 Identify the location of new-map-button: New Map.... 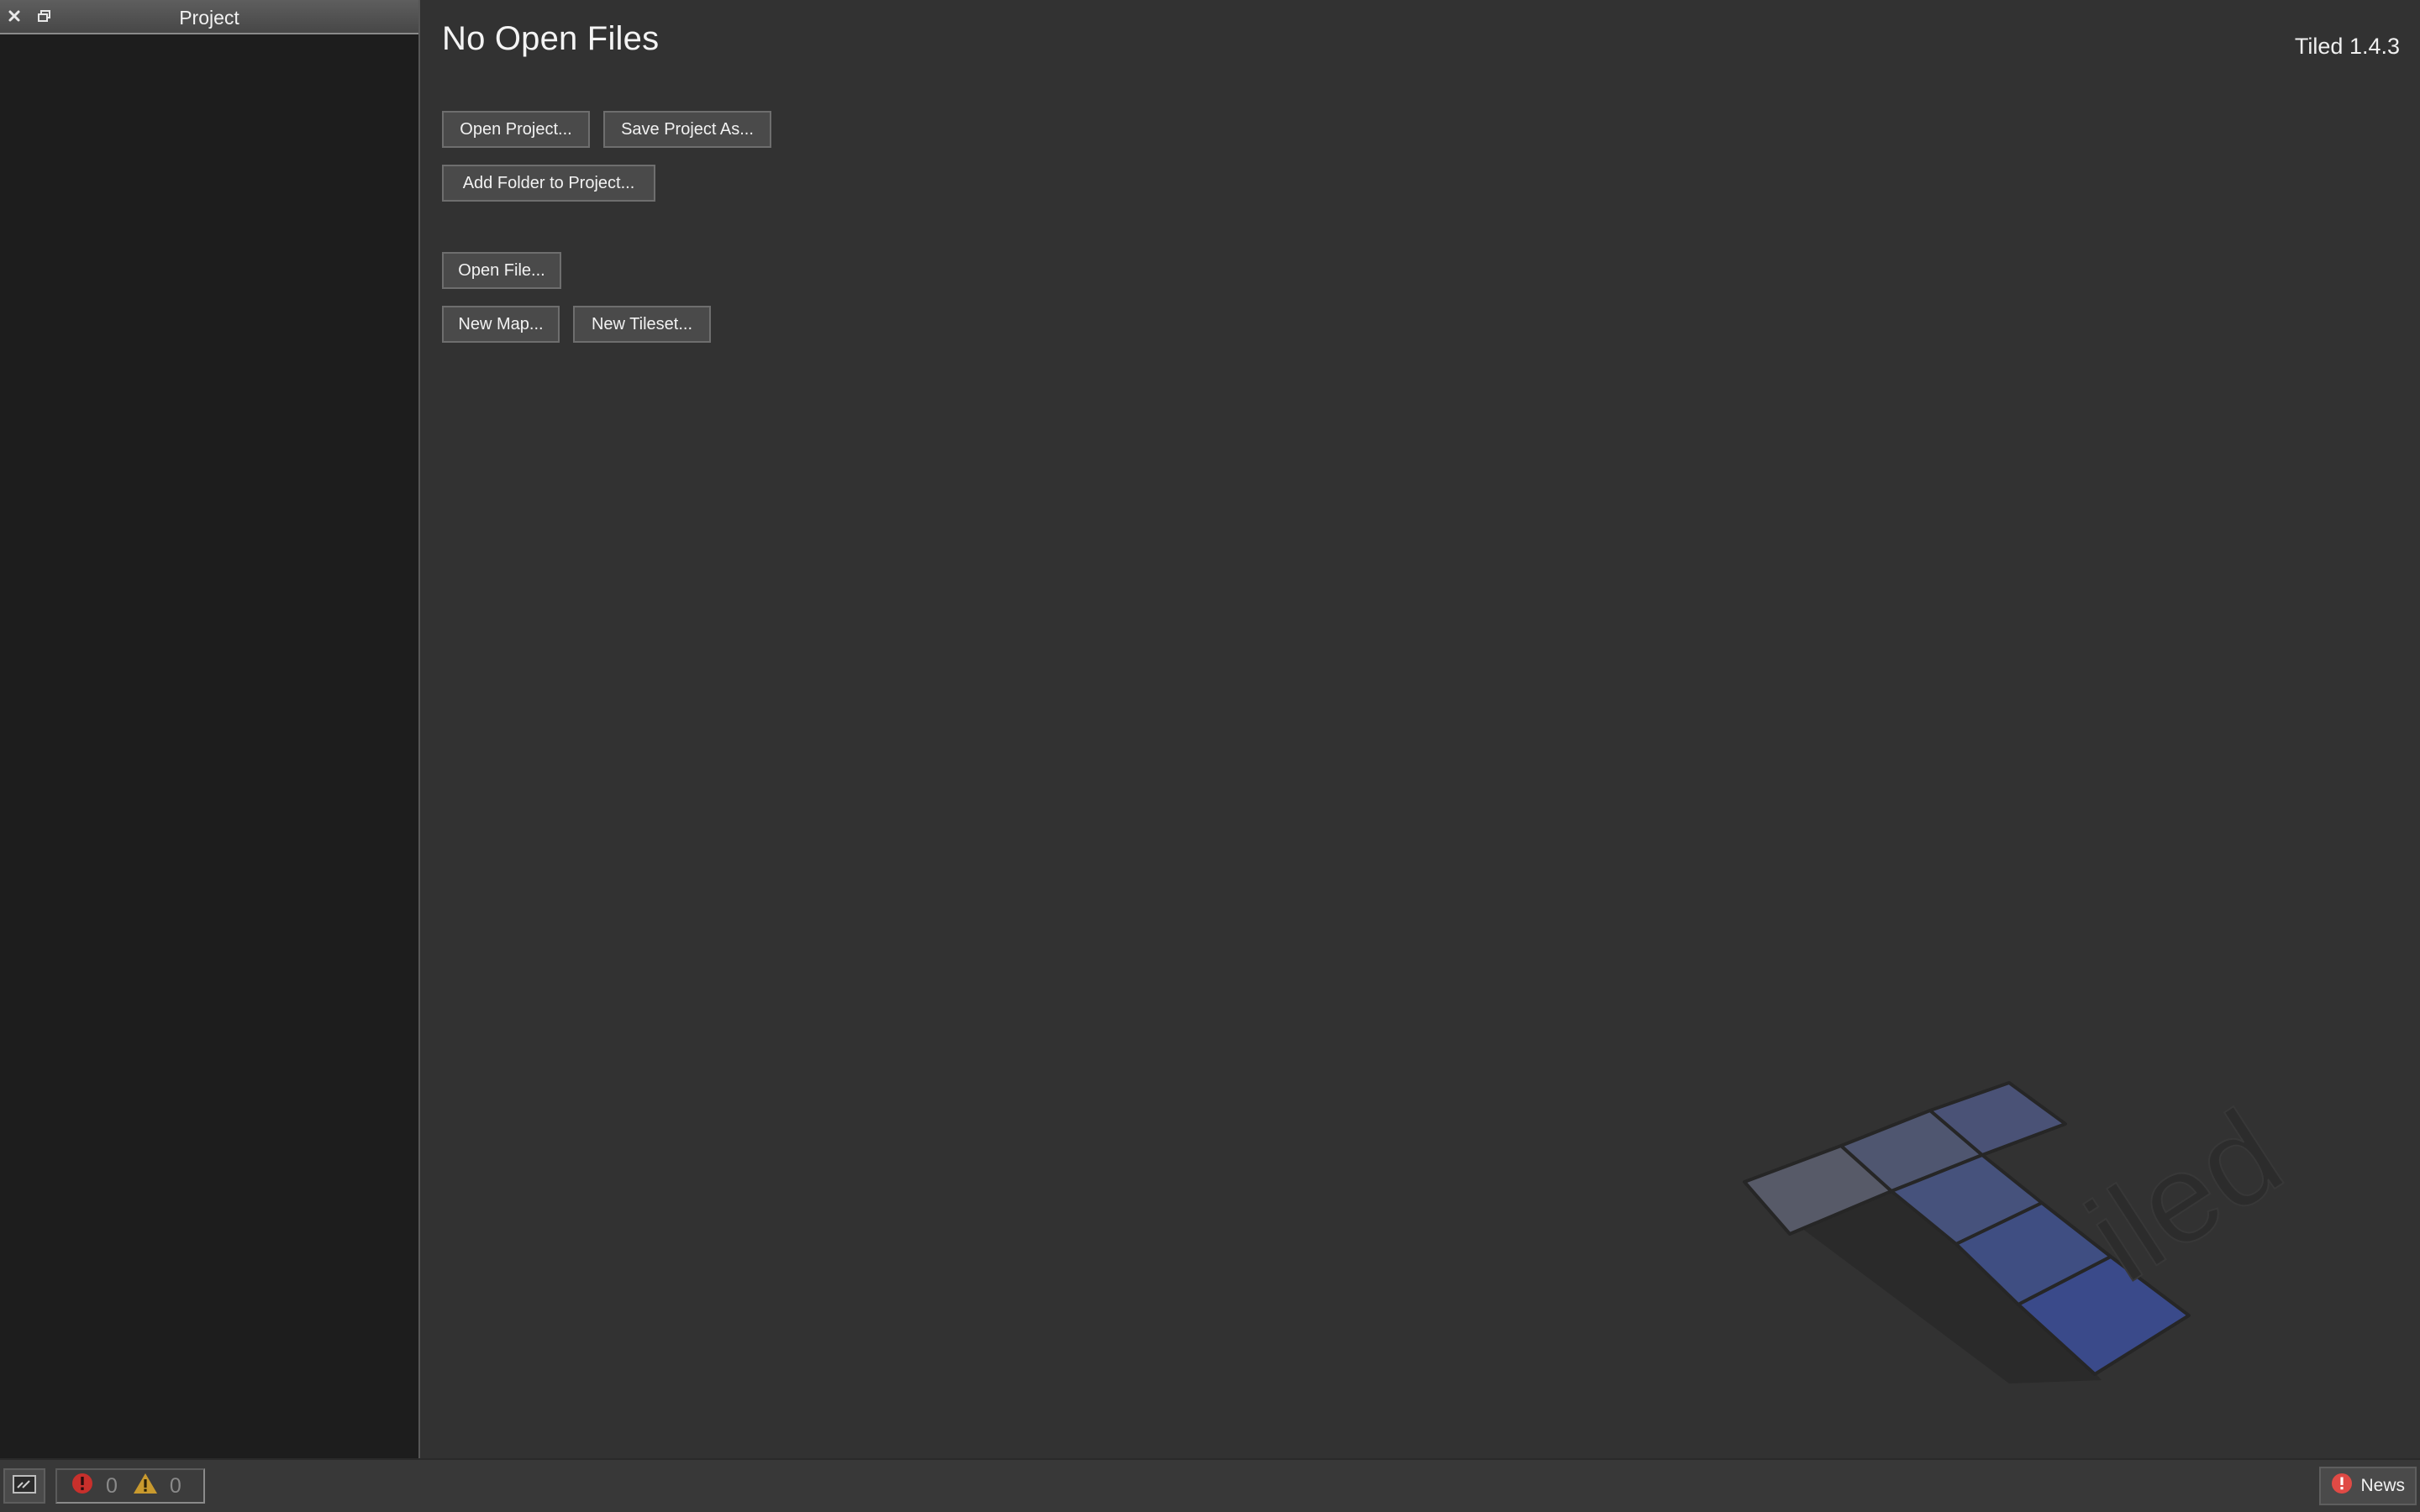
(501, 324).